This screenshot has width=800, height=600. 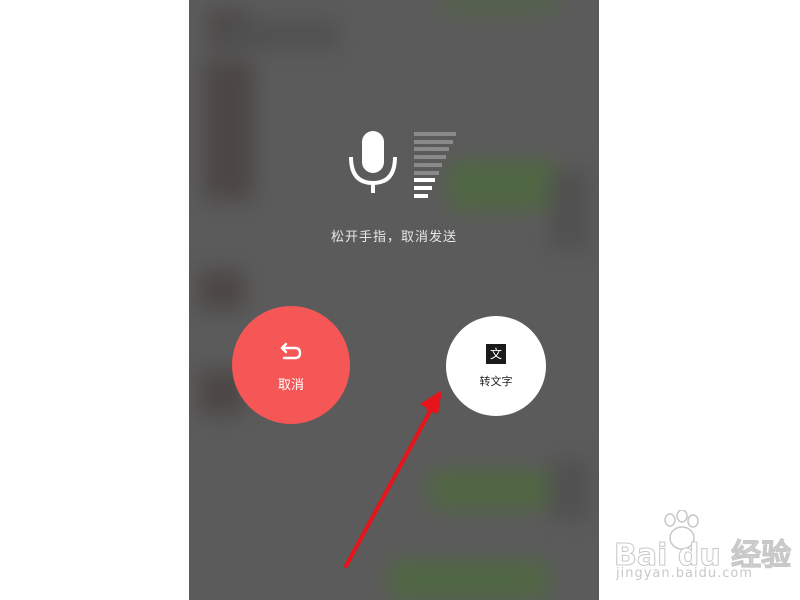 I want to click on microphone-icon, so click(x=373, y=162).